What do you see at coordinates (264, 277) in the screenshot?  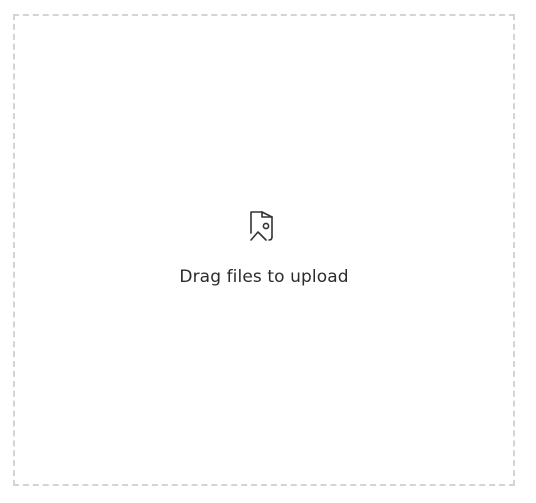 I see `dropzone-label: Drag files to upload` at bounding box center [264, 277].